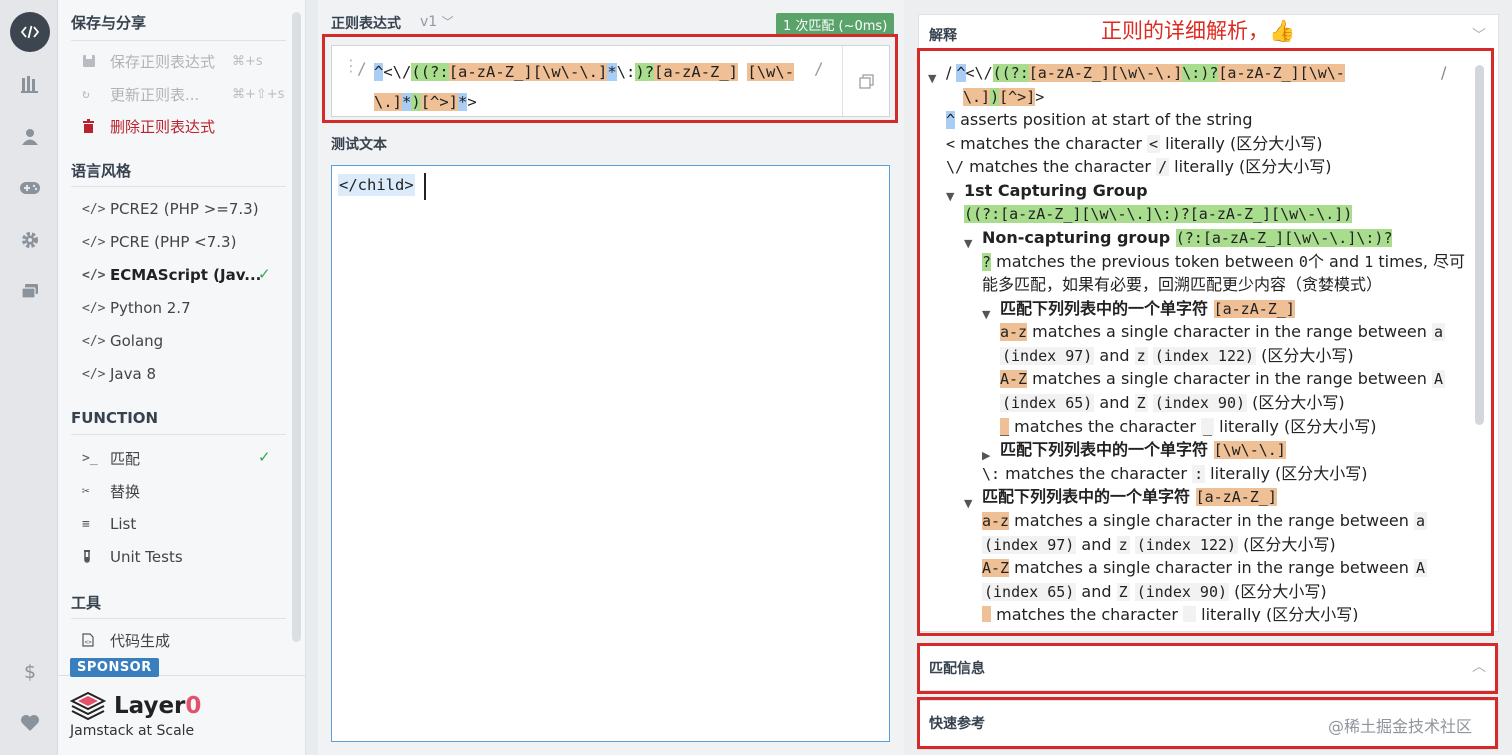 The width and height of the screenshot is (1512, 755). What do you see at coordinates (30, 136) in the screenshot?
I see `user-icon` at bounding box center [30, 136].